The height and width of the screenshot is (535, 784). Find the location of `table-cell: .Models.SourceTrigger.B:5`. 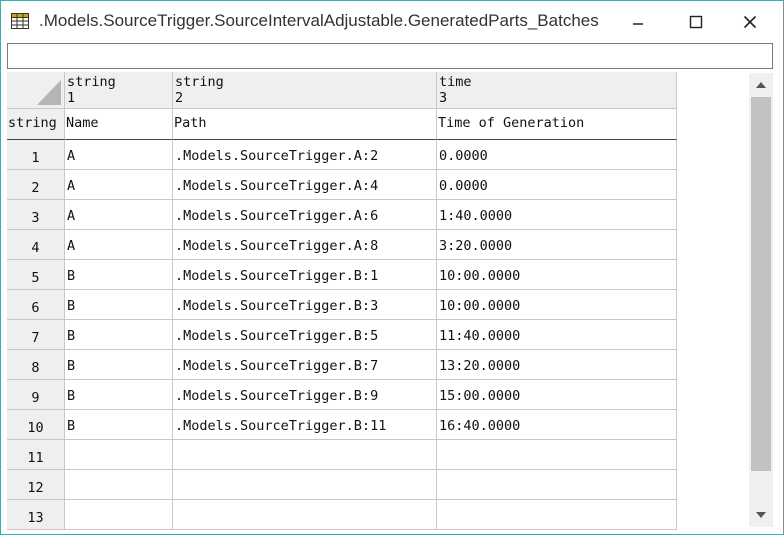

table-cell: .Models.SourceTrigger.B:5 is located at coordinates (305, 335).